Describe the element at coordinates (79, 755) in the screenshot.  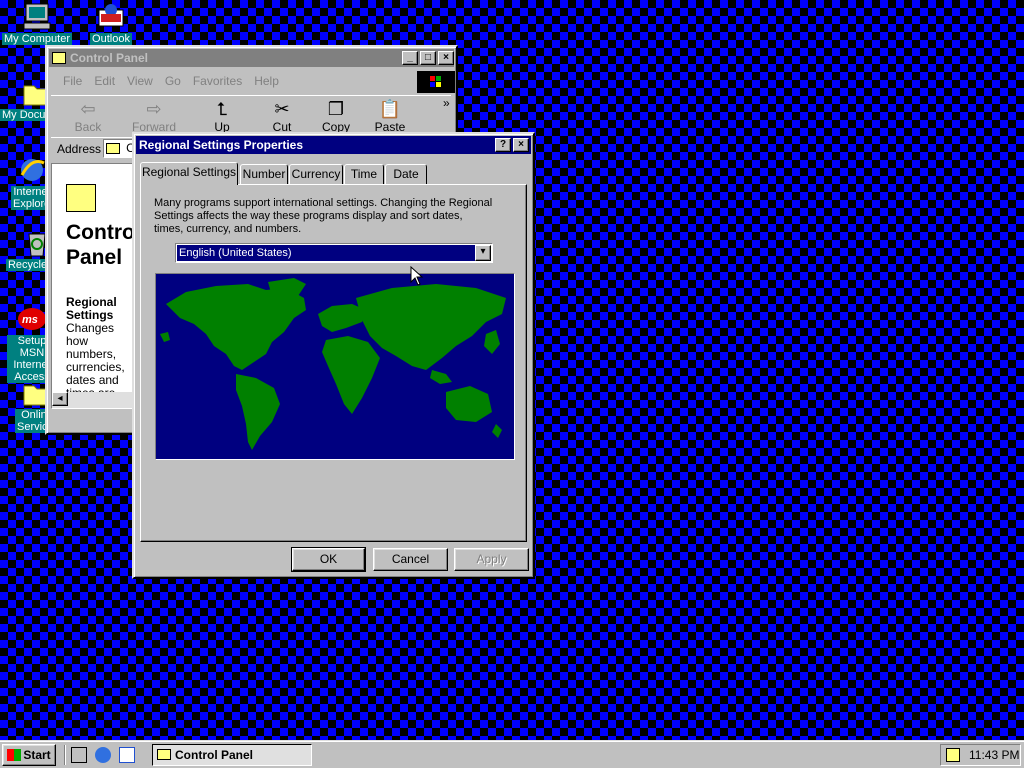
I see `show-desktop-icon` at that location.